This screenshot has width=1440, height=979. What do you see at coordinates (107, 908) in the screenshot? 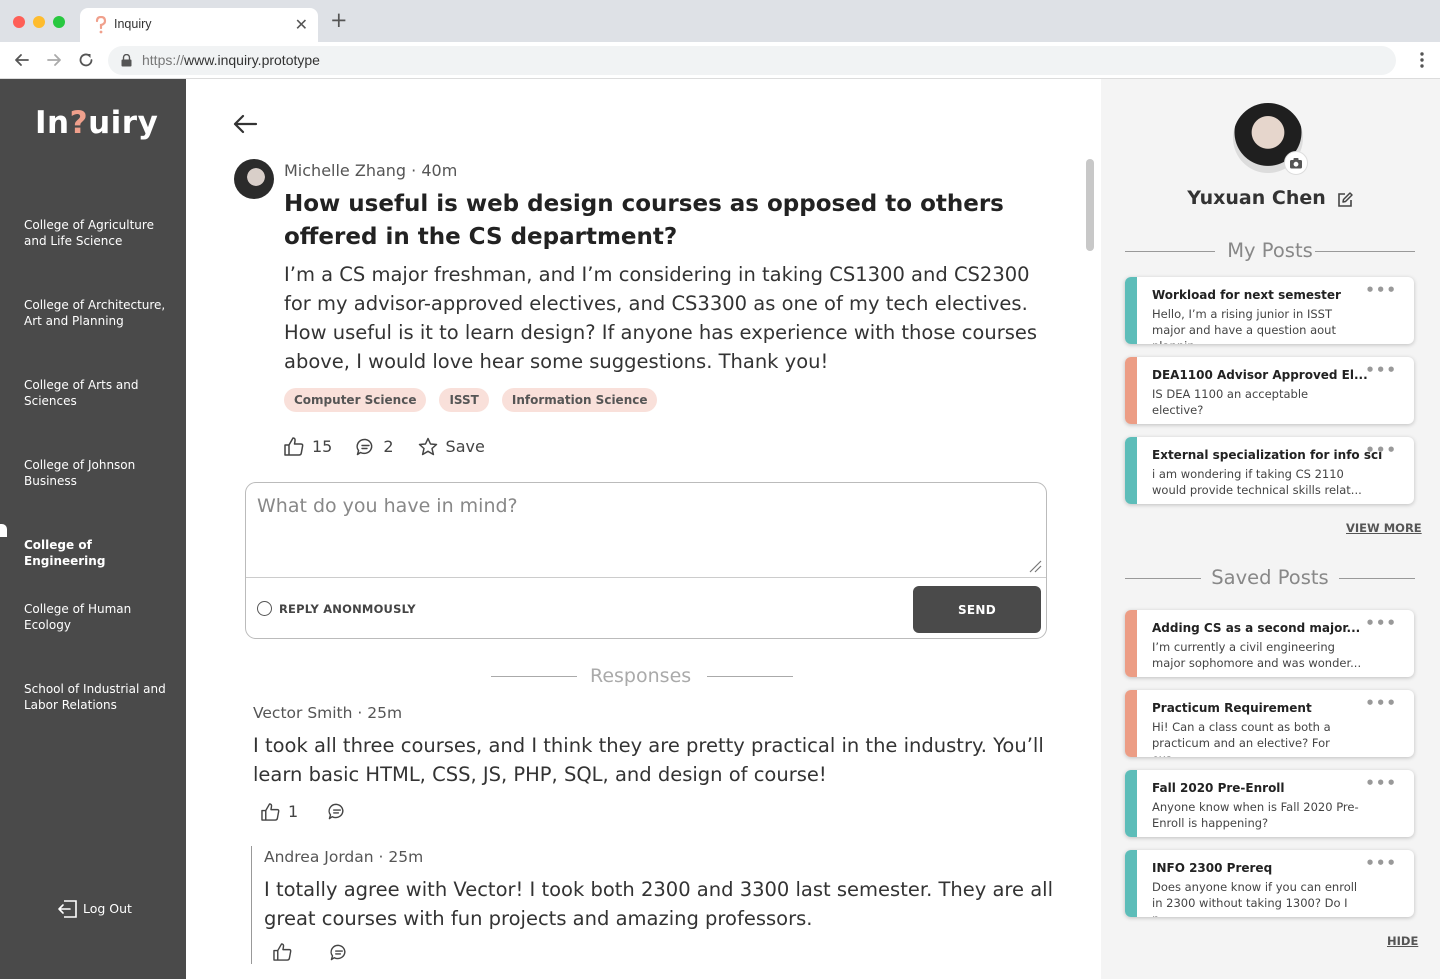
I see `logout-label: Log Out` at bounding box center [107, 908].